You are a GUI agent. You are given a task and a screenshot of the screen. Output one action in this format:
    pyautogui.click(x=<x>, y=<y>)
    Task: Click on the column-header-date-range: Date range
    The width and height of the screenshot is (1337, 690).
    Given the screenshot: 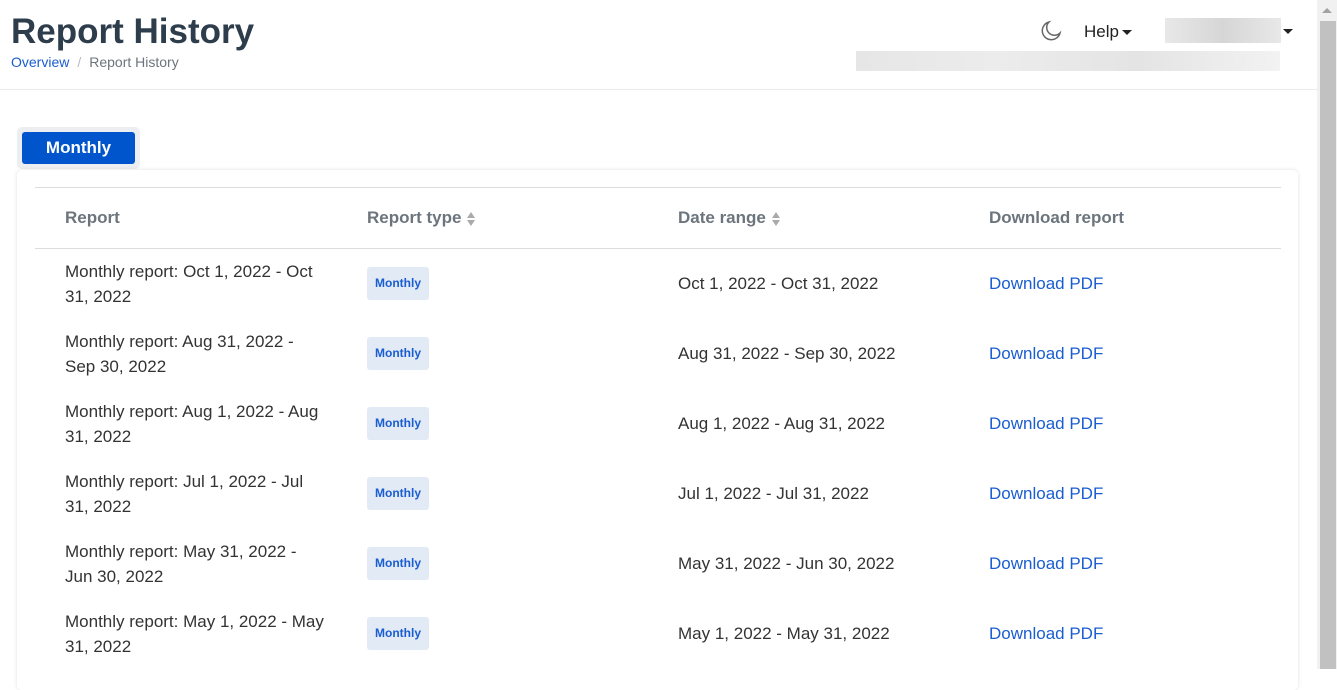 What is the action you would take?
    pyautogui.click(x=803, y=218)
    